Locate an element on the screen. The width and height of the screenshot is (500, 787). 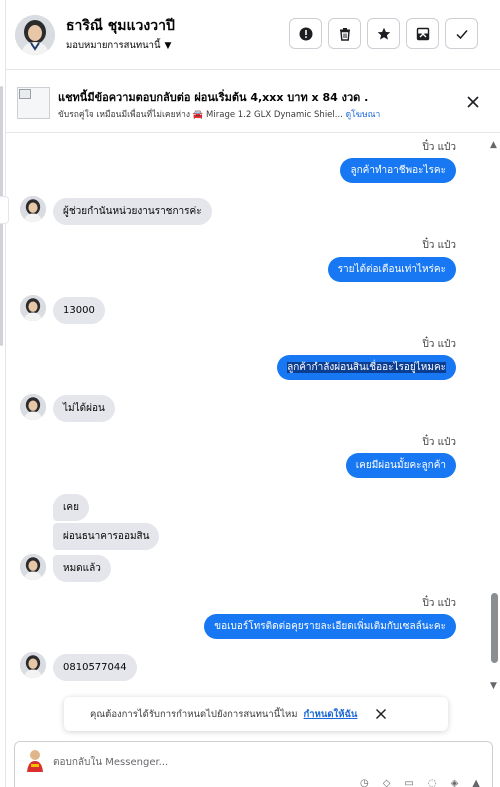
outgoing-message: เคยมีผ่อนมั้ยคะลูกค้า is located at coordinates (400, 465).